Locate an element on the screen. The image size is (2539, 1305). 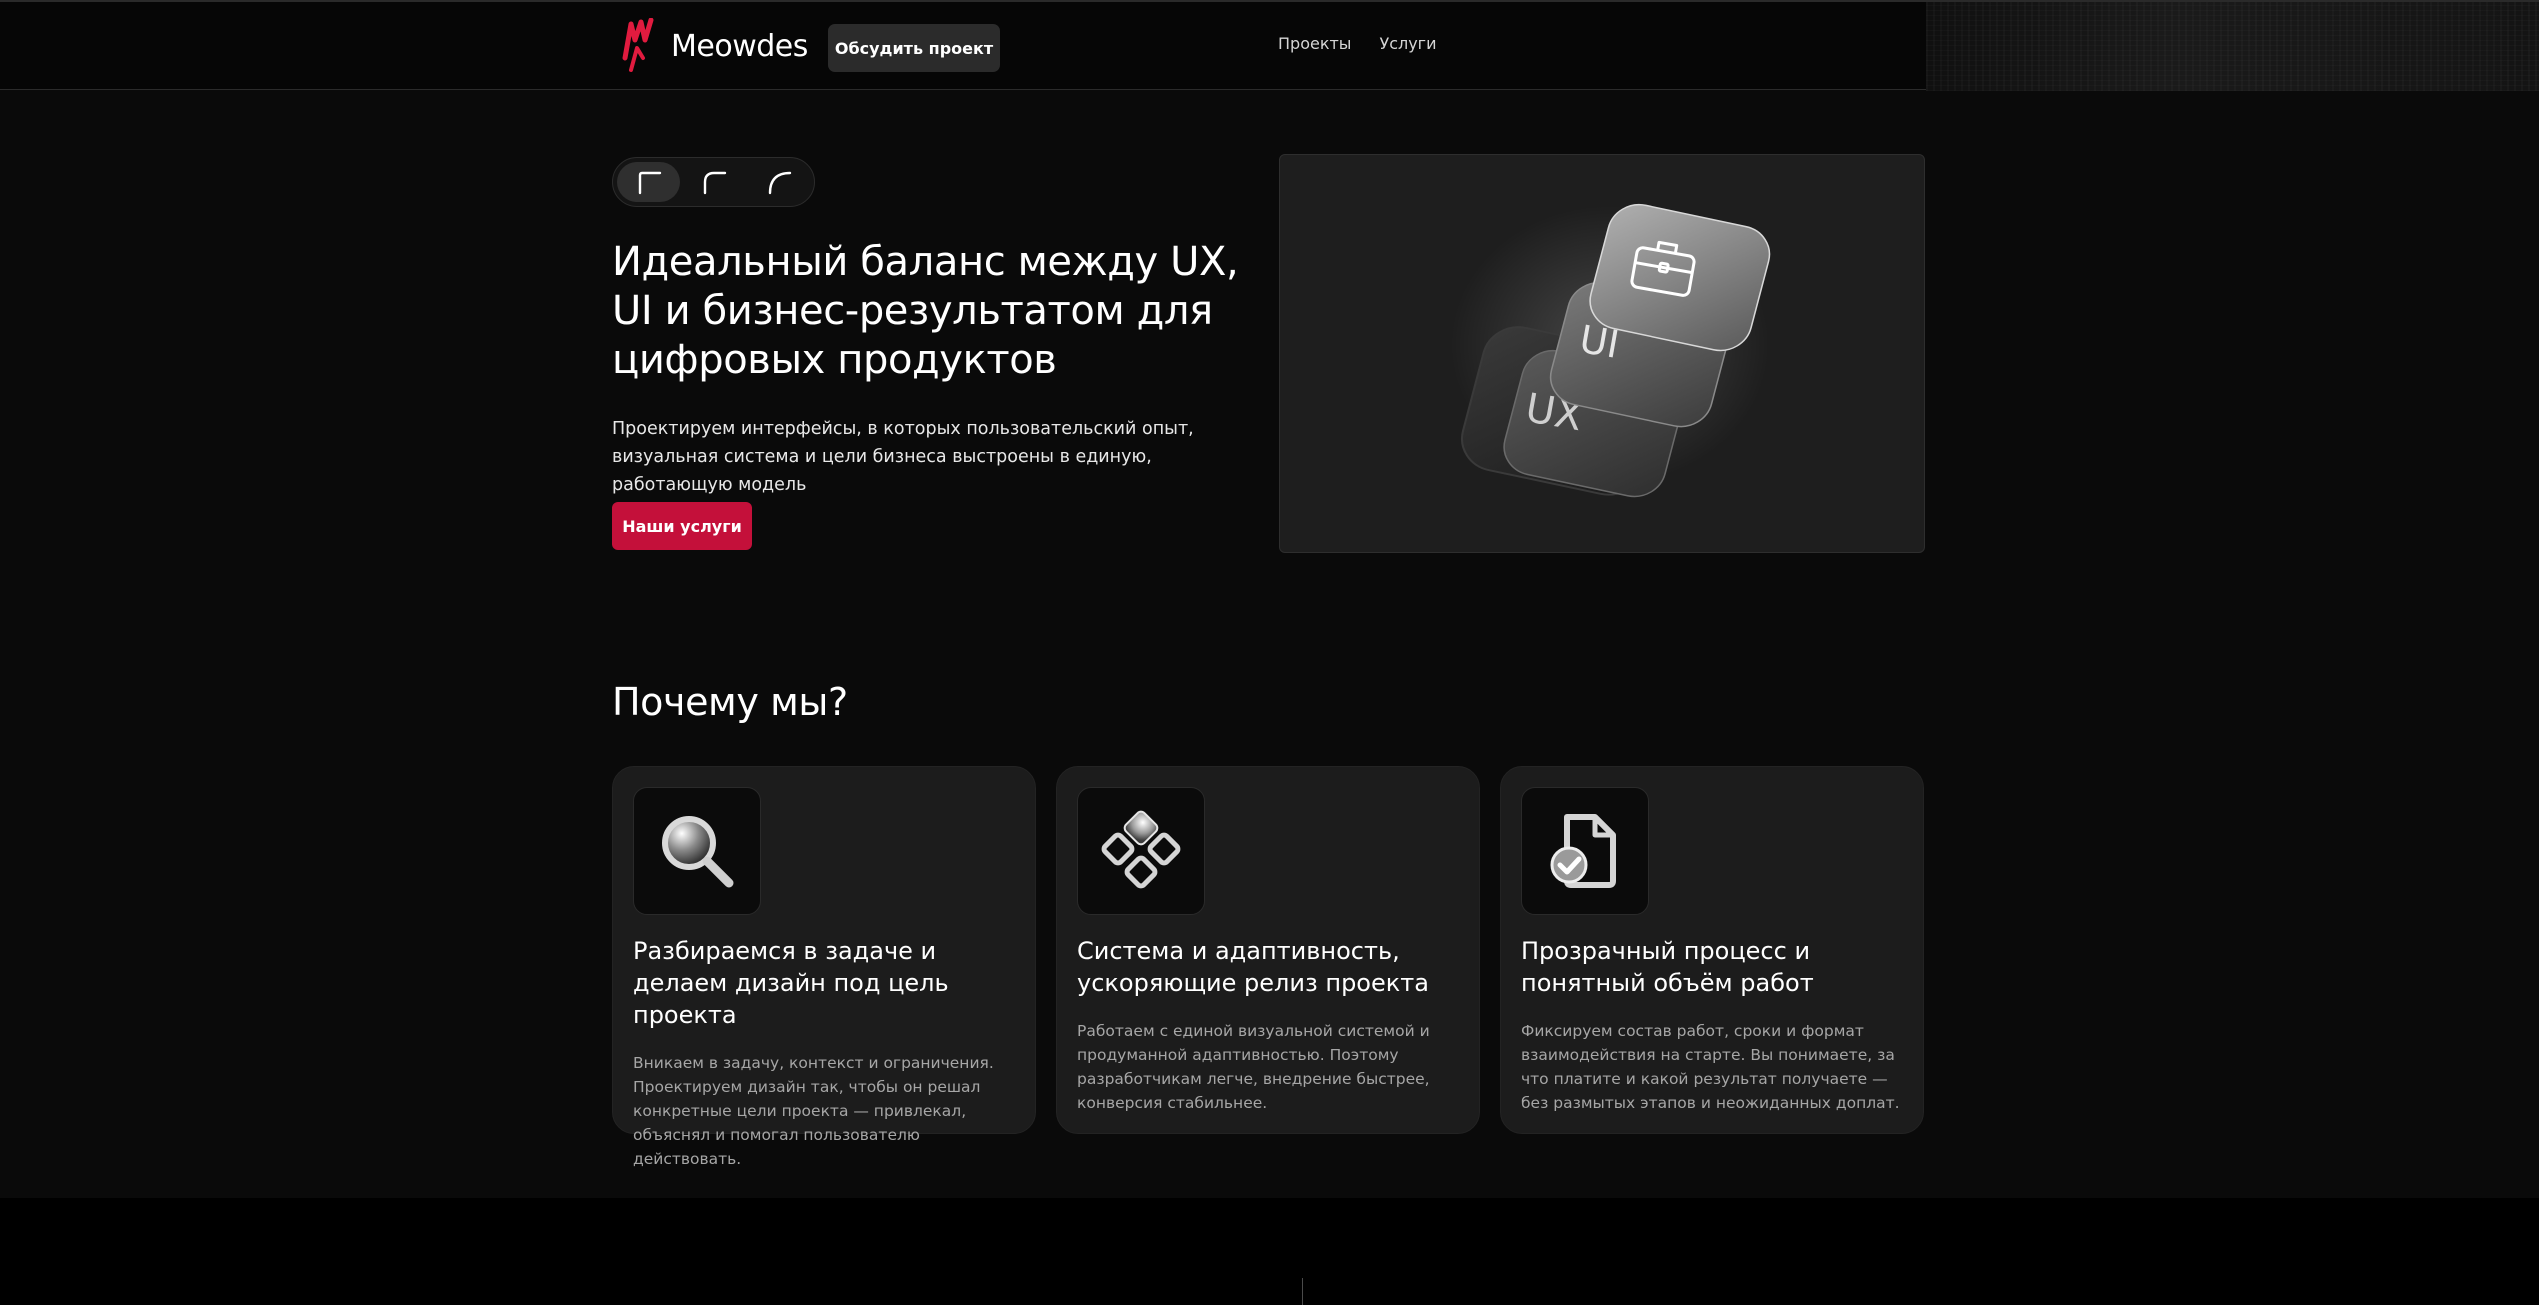
header-texture is located at coordinates (2232, 46).